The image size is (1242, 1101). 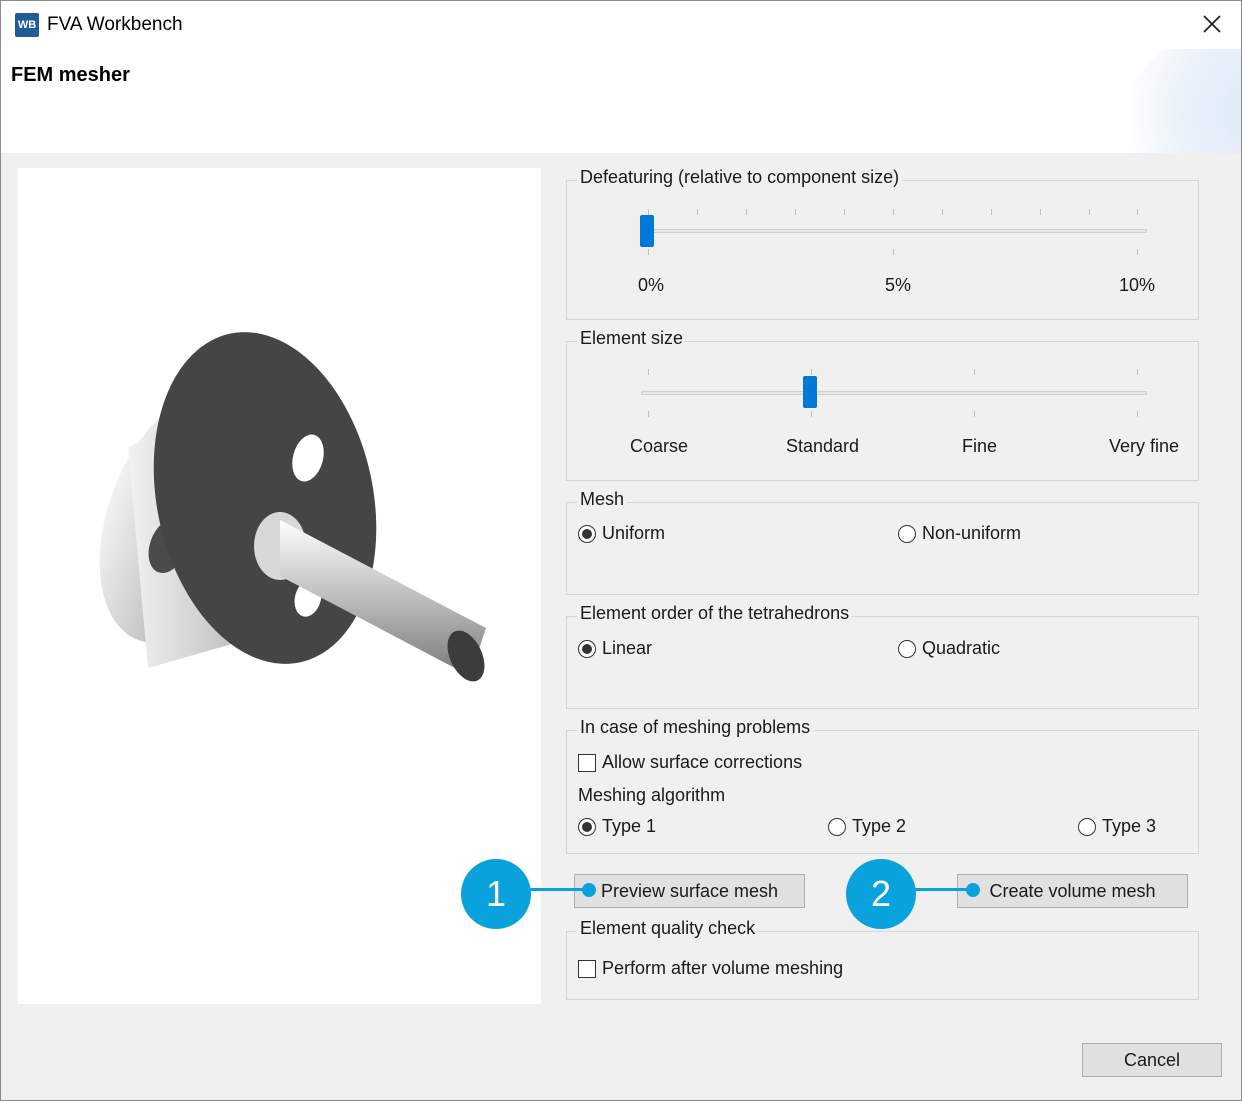 I want to click on order-linear-radio: Linear, so click(x=615, y=648).